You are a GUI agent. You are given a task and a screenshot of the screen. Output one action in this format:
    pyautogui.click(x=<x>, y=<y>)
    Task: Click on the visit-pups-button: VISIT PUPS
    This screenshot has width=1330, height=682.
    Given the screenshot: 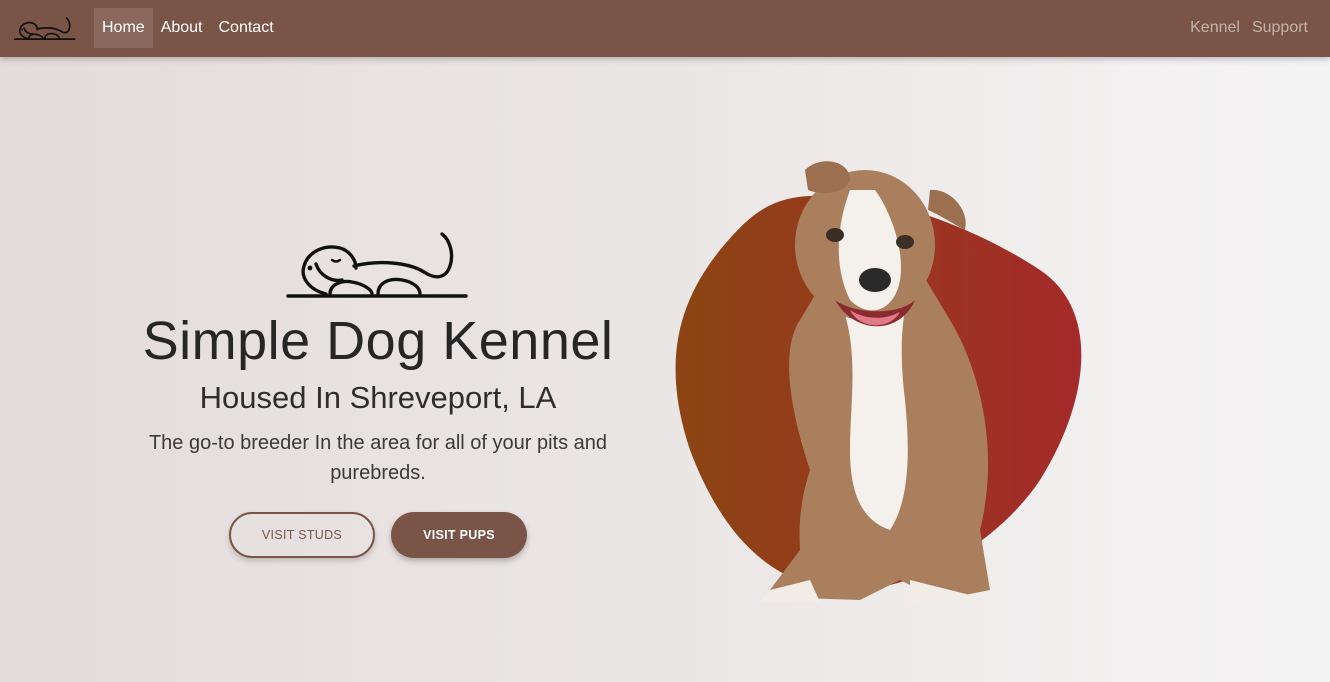 What is the action you would take?
    pyautogui.click(x=459, y=535)
    